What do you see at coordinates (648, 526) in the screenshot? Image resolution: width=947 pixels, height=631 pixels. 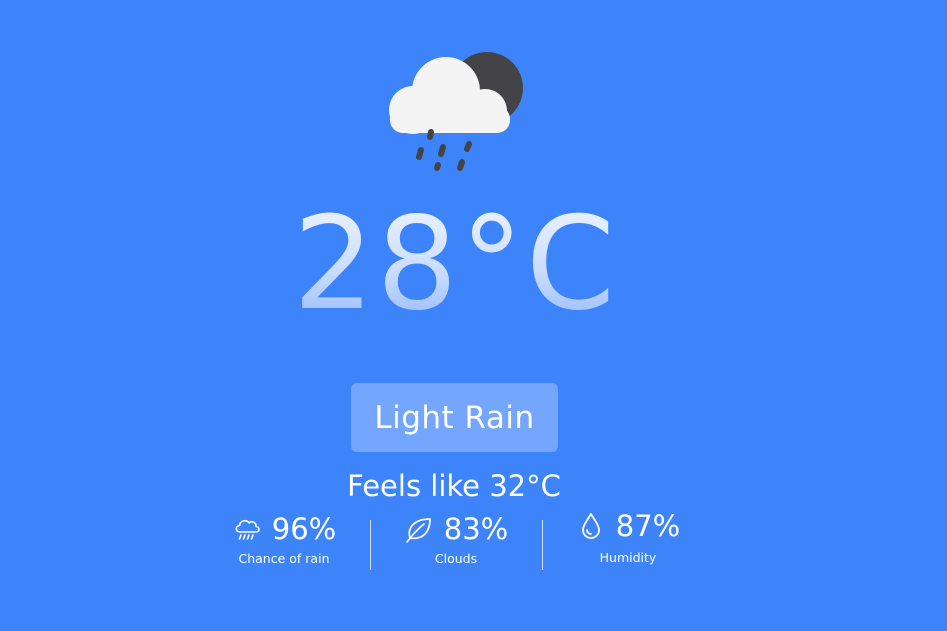 I see `humidity-value: 87%` at bounding box center [648, 526].